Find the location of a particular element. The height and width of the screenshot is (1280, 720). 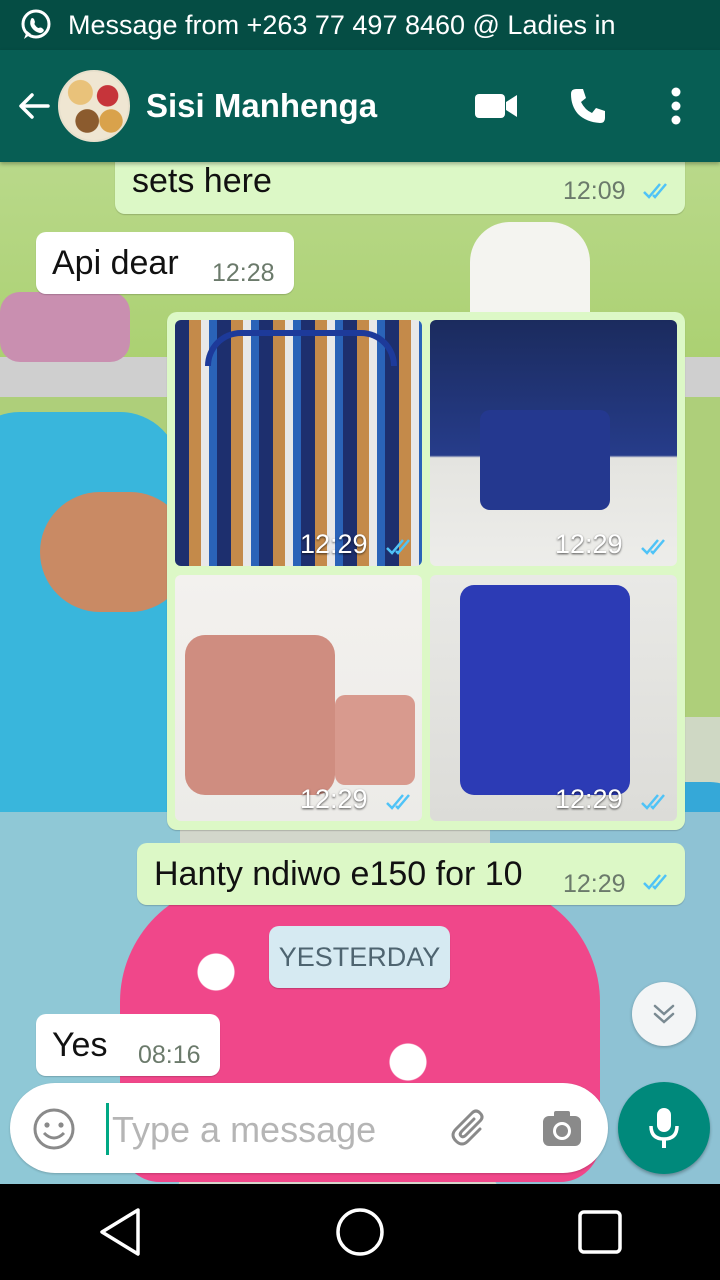

voice-call-button is located at coordinates (588, 106).